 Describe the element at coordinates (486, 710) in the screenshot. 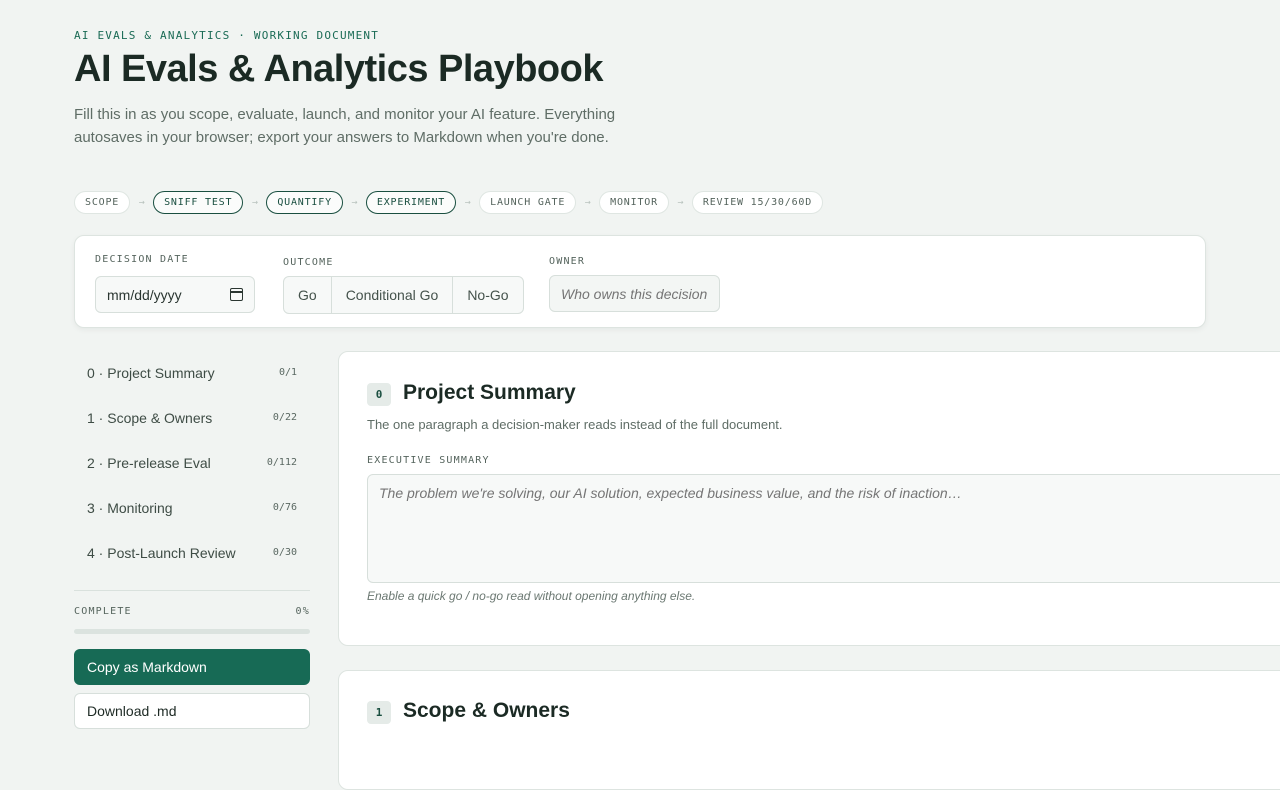

I see `section-title: Scope & Owners` at that location.